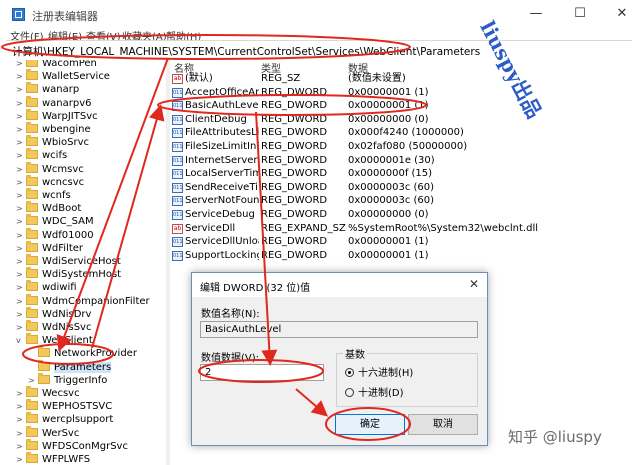 This screenshot has height=465, width=640. Describe the element at coordinates (622, 14) in the screenshot. I see `close-button: ✕` at that location.